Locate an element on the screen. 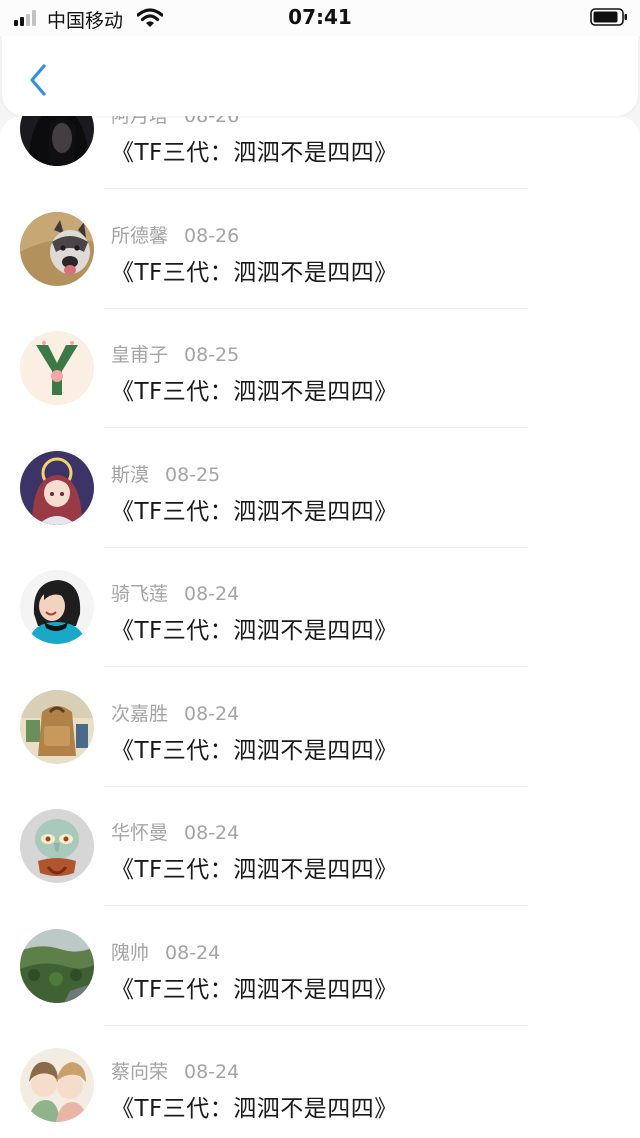 The height and width of the screenshot is (1138, 640). list-item: 皇甫子 08-25 《TF三代：泗泗不是四四》 is located at coordinates (320, 391).